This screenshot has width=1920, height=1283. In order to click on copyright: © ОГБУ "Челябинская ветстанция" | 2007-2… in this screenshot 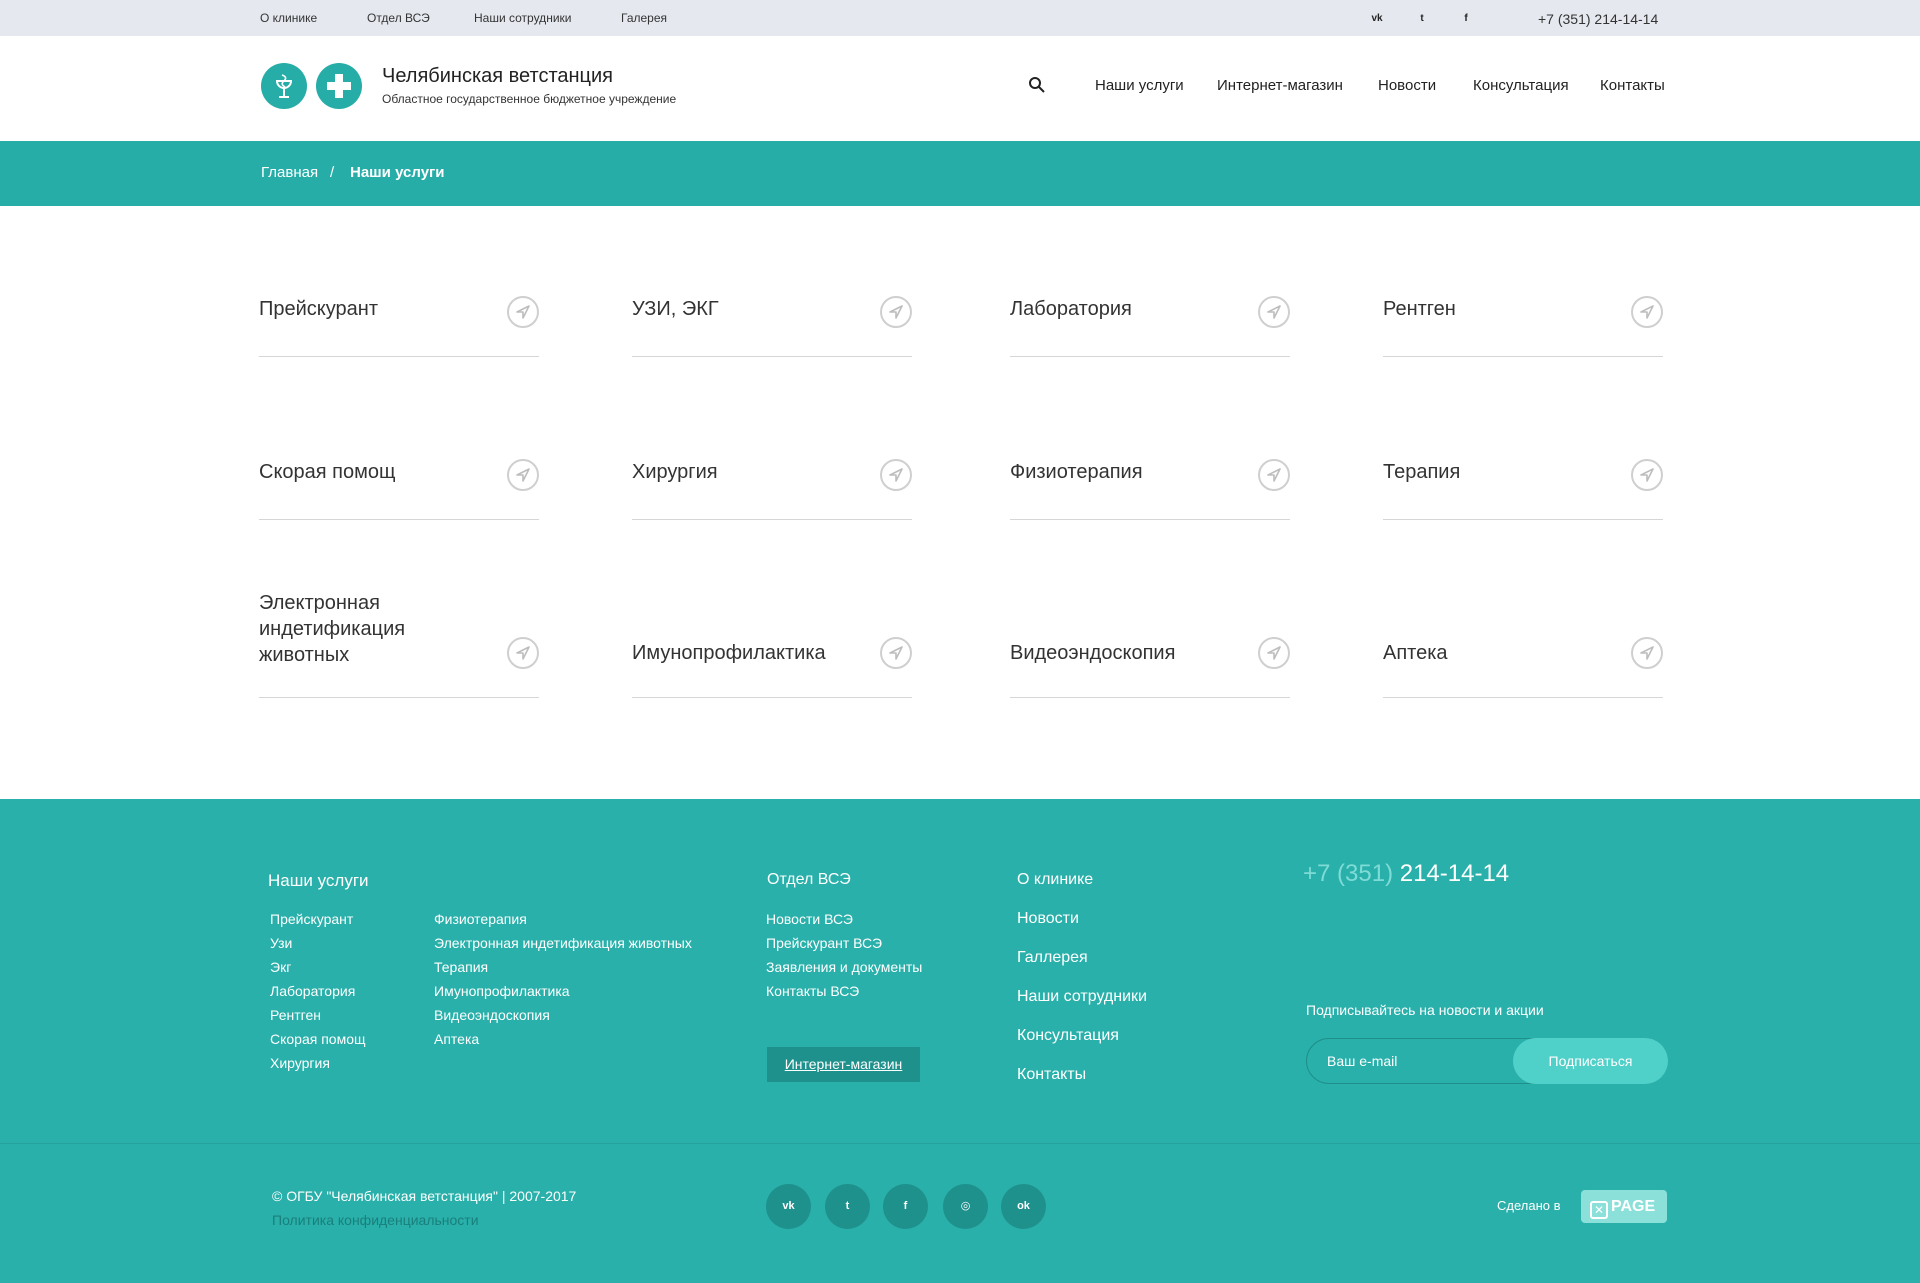, I will do `click(424, 1196)`.